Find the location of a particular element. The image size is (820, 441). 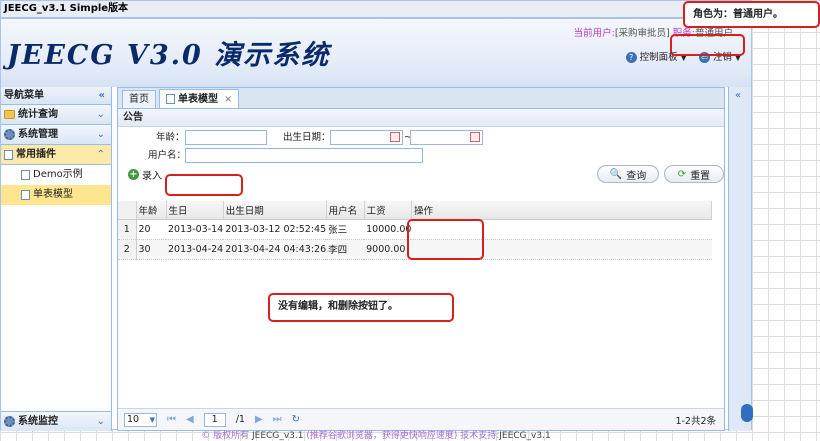

role-annotation: 角色为：普通用户。 is located at coordinates (751, 14).